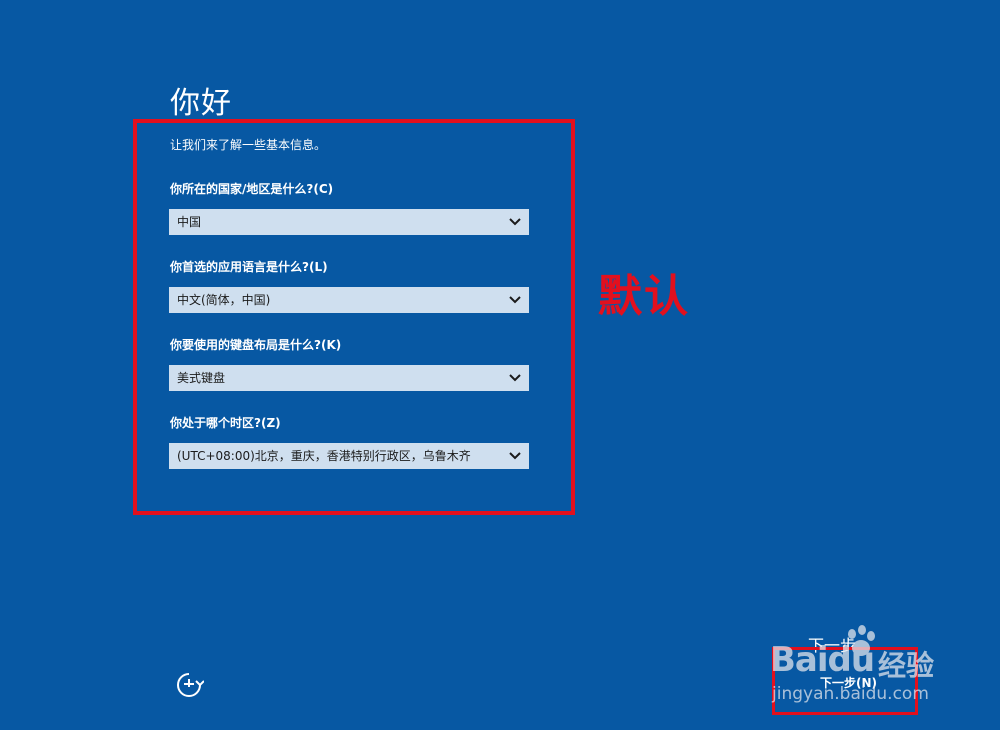  What do you see at coordinates (324, 456) in the screenshot?
I see `timezone-select-value: (UTC+08:00)北京，重庆，香港特别行政区，乌鲁木齐` at bounding box center [324, 456].